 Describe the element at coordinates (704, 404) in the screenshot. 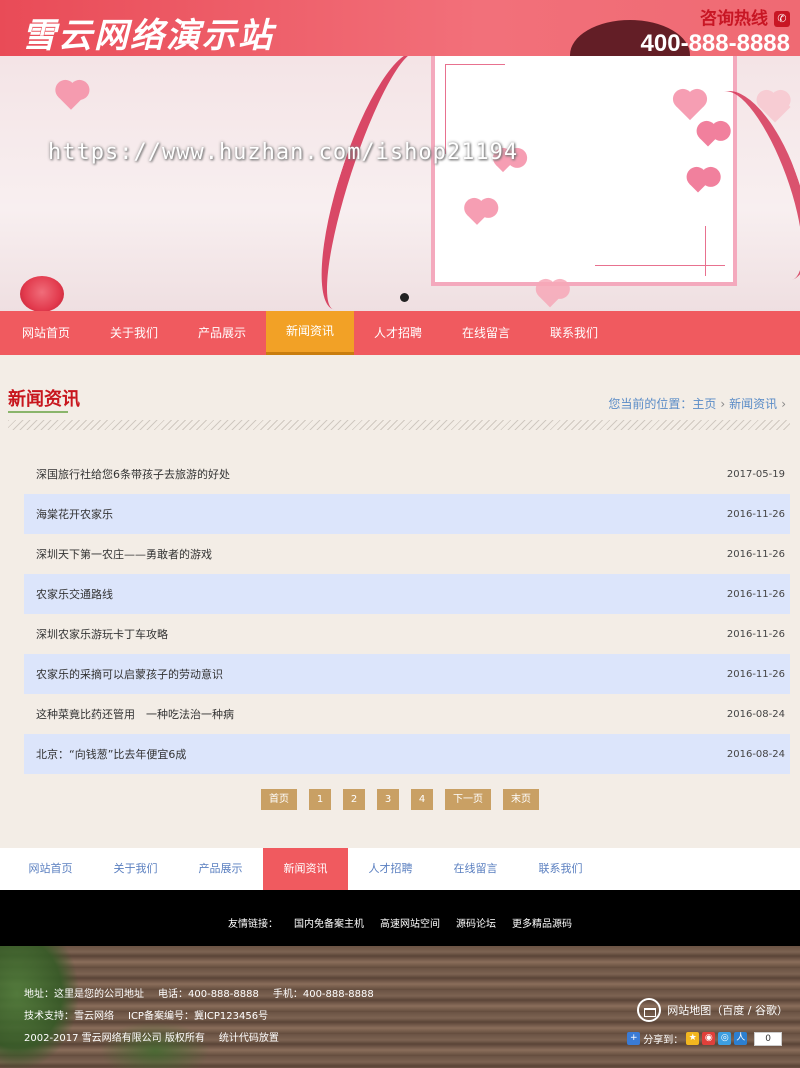

I see `breadcrumb-home: 主页` at that location.